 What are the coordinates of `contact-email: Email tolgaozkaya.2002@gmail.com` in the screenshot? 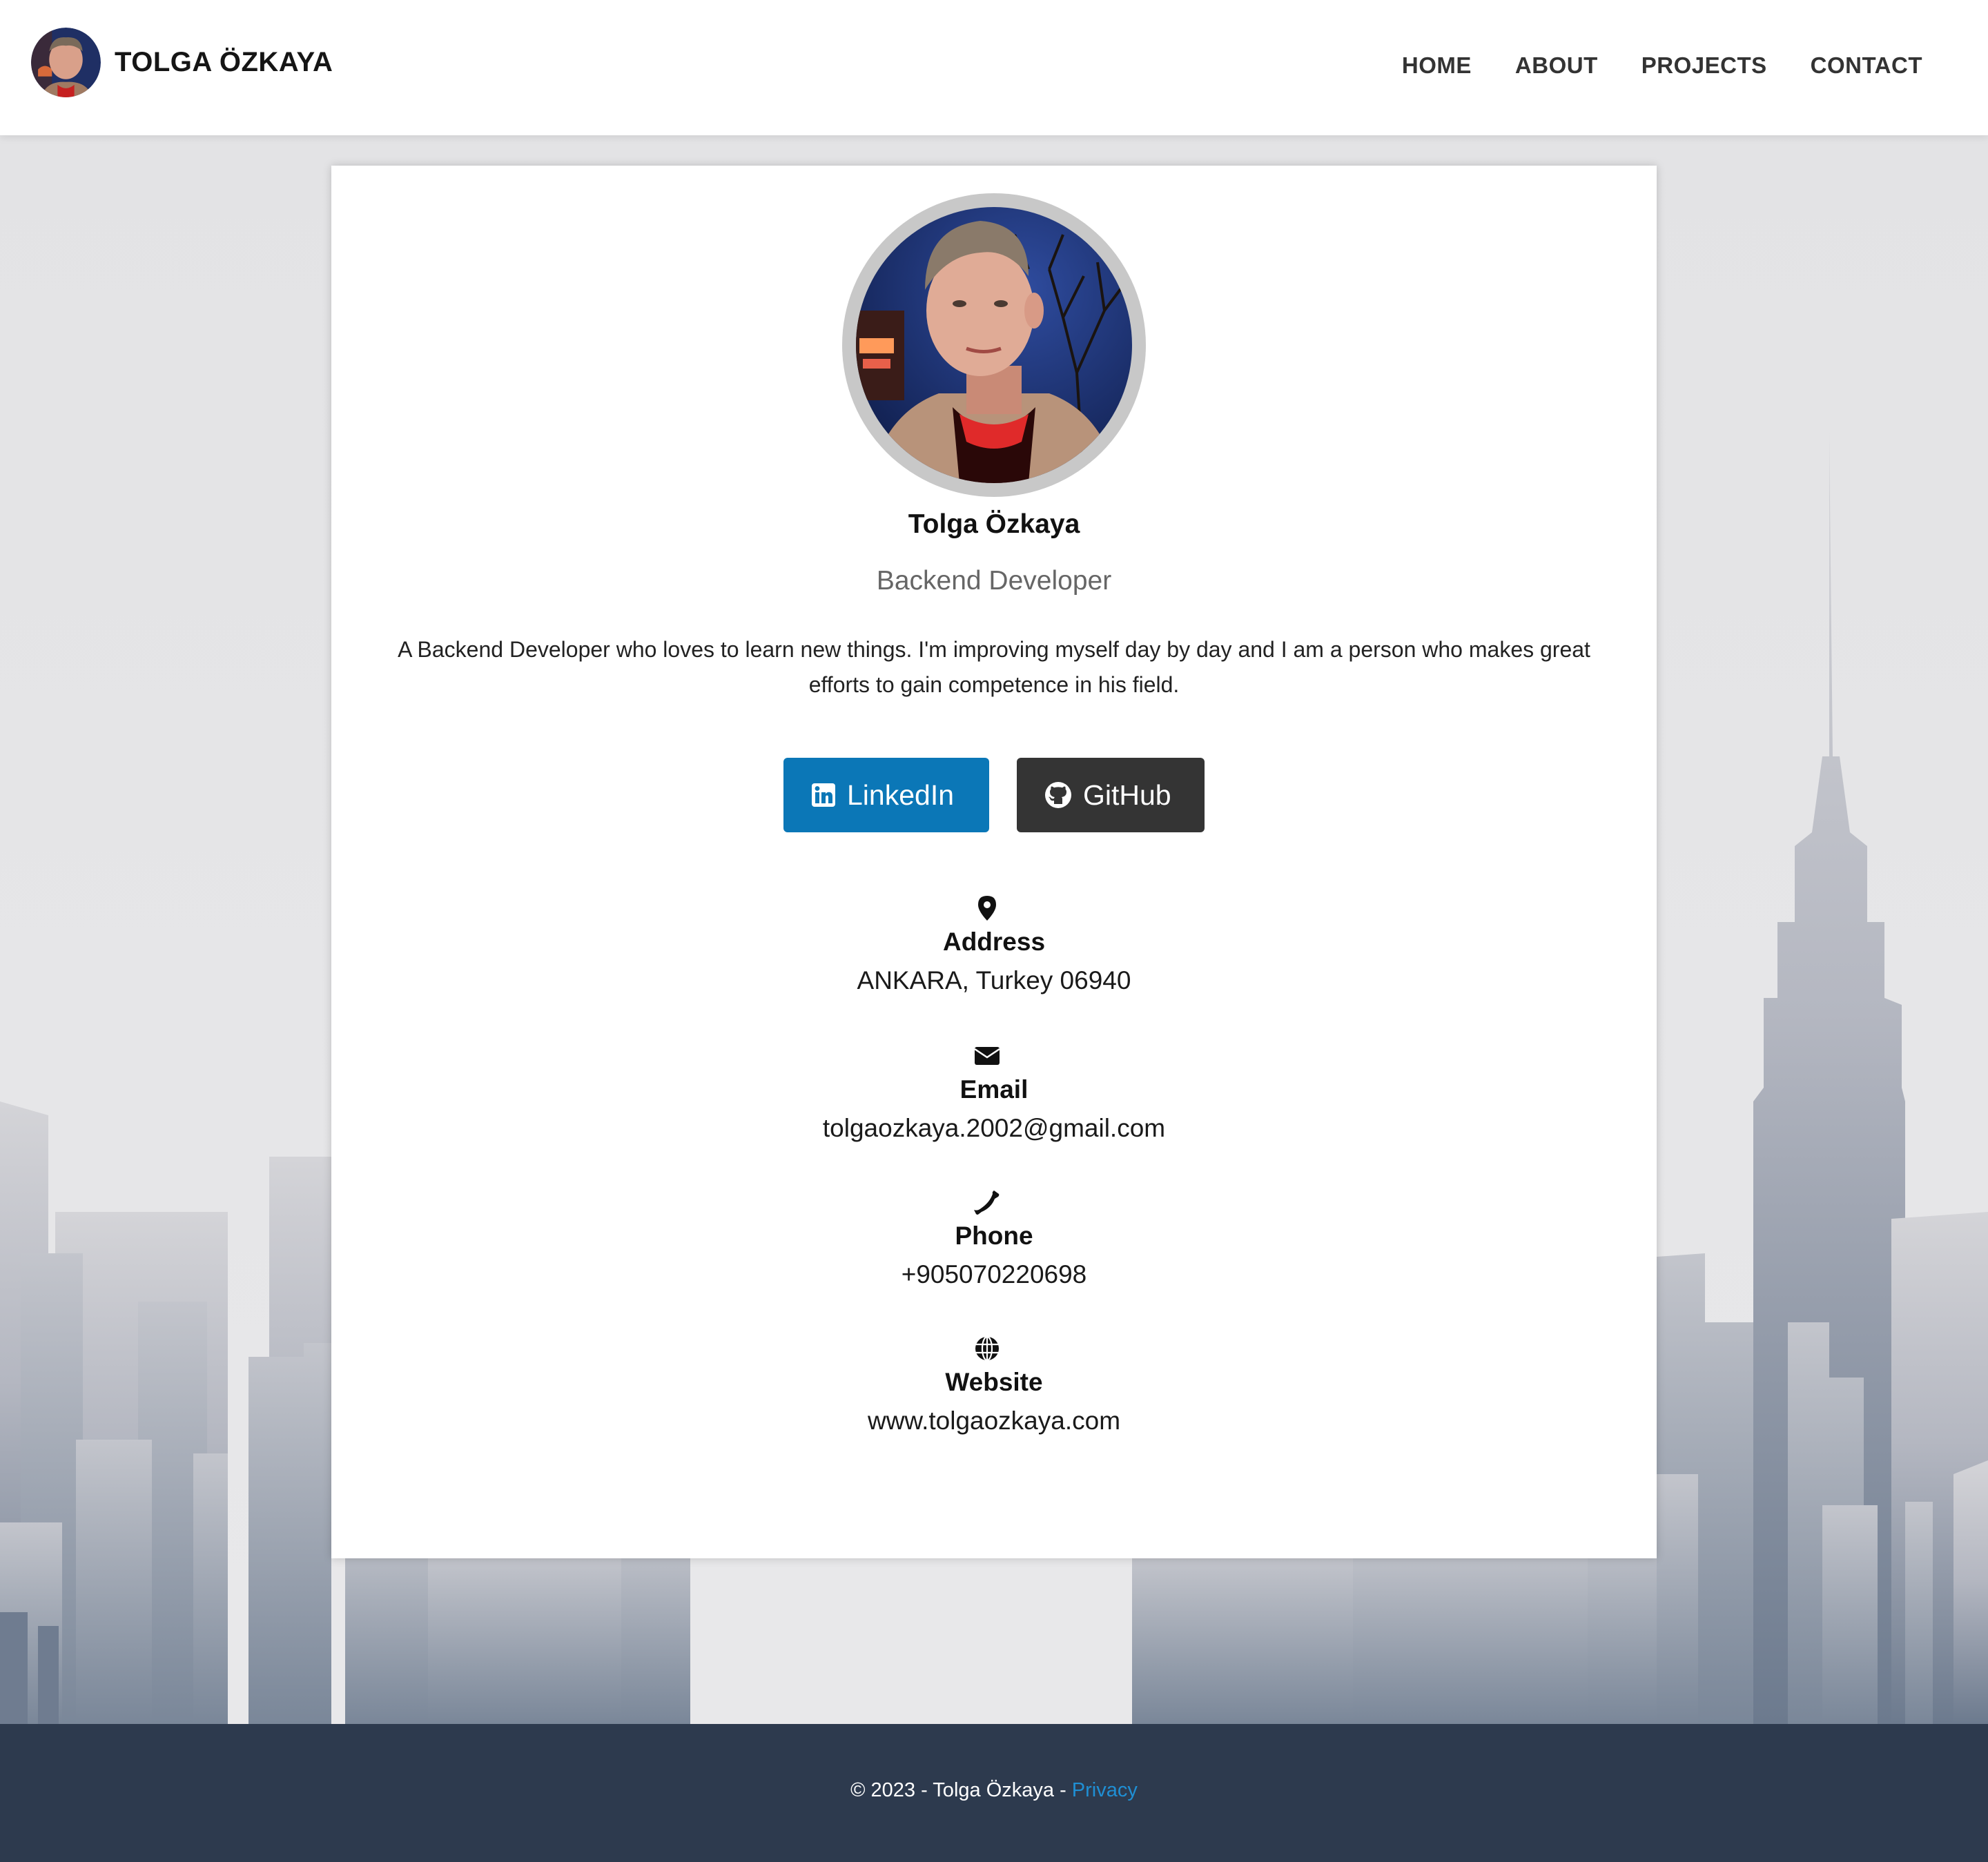 It's located at (994, 1092).